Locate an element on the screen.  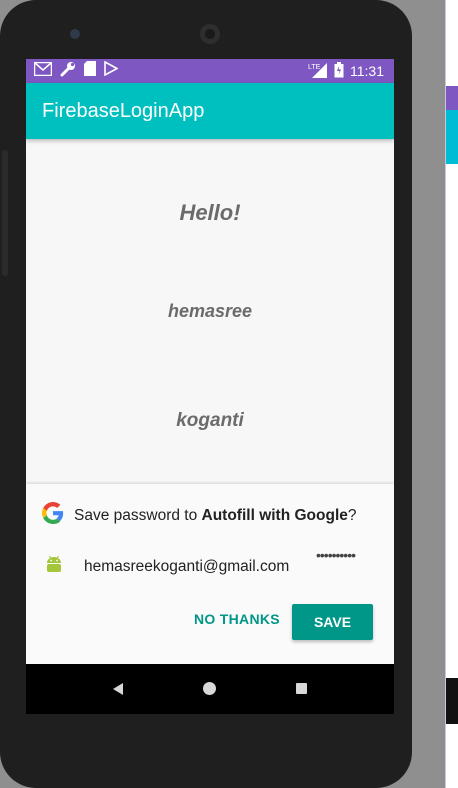
navigation-bar is located at coordinates (210, 689).